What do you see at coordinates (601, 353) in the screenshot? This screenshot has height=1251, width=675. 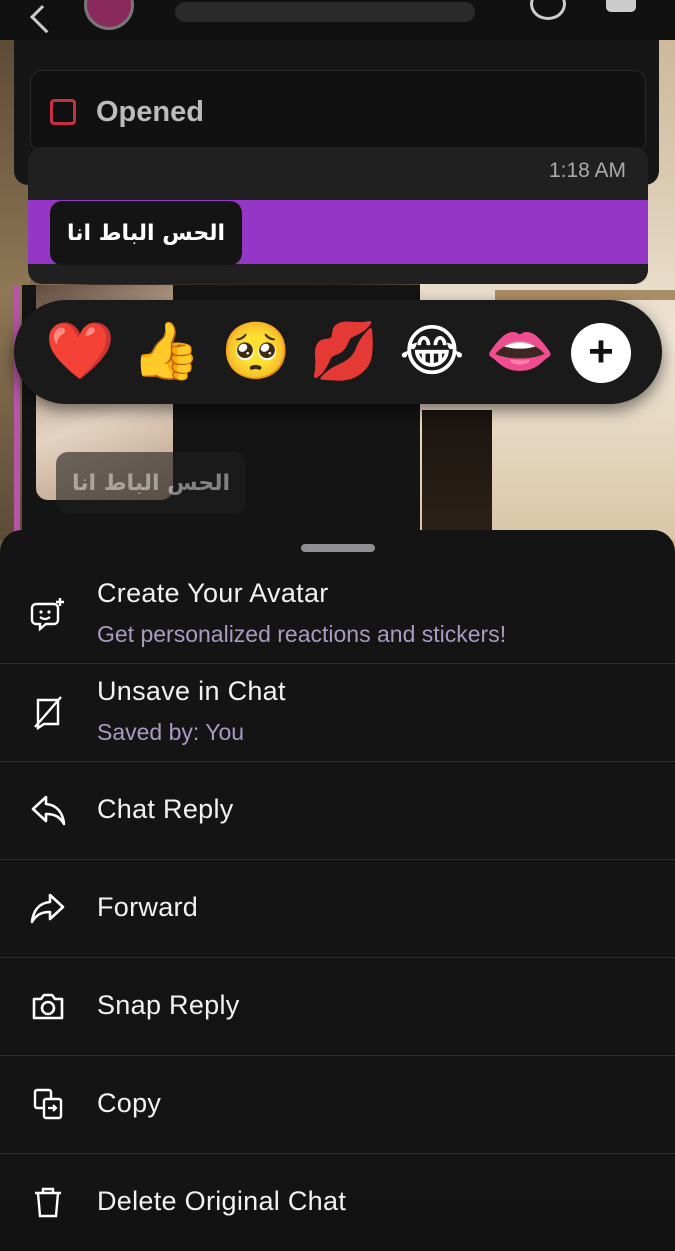 I see `more-reactions-button: +` at bounding box center [601, 353].